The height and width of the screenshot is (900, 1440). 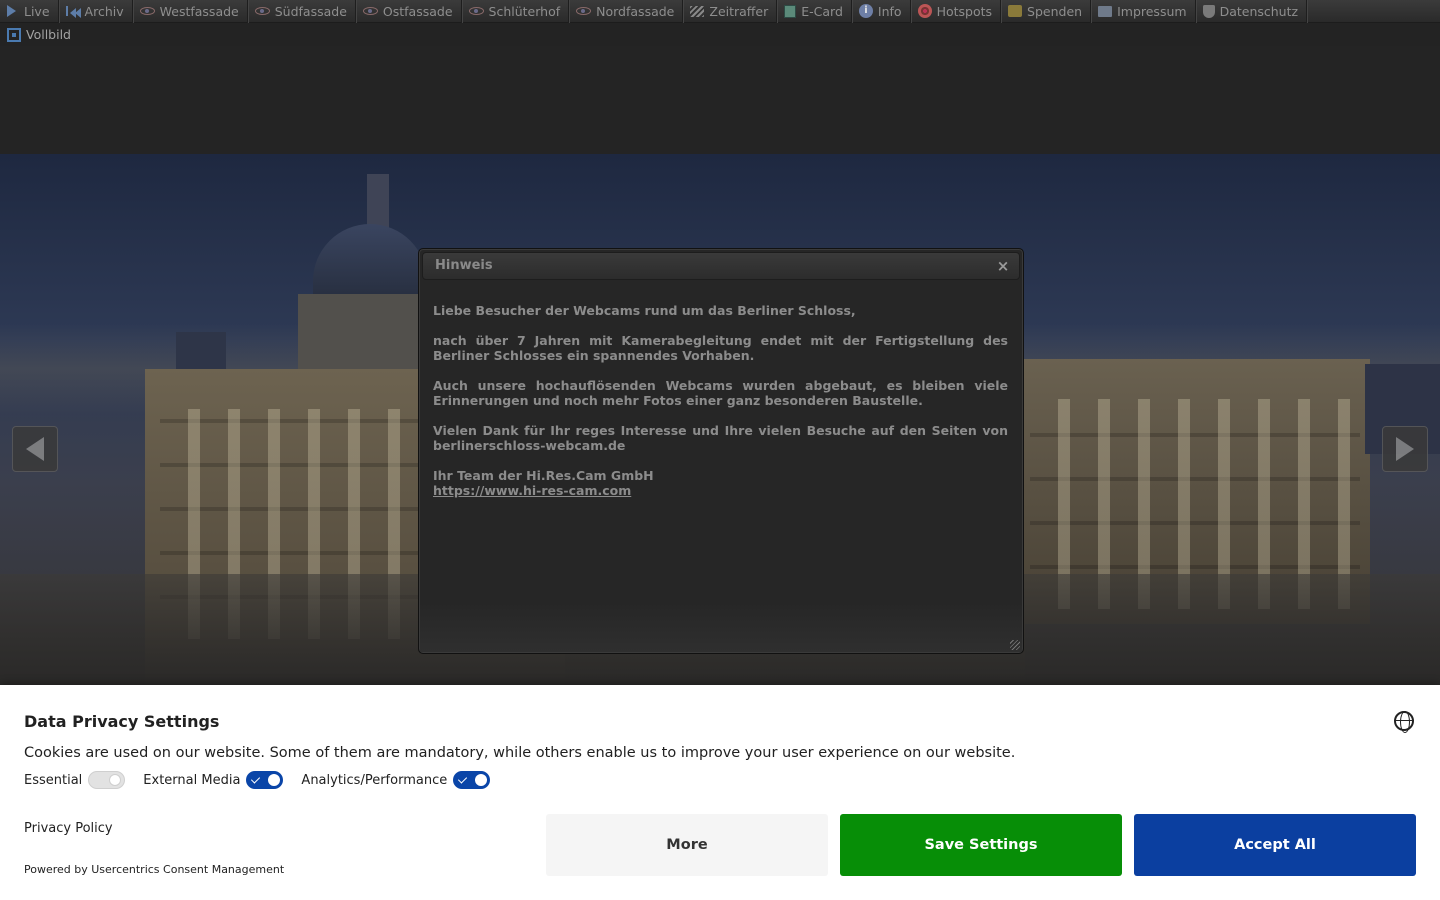 I want to click on nav-item-suedfassade: Südfassade, so click(x=302, y=11).